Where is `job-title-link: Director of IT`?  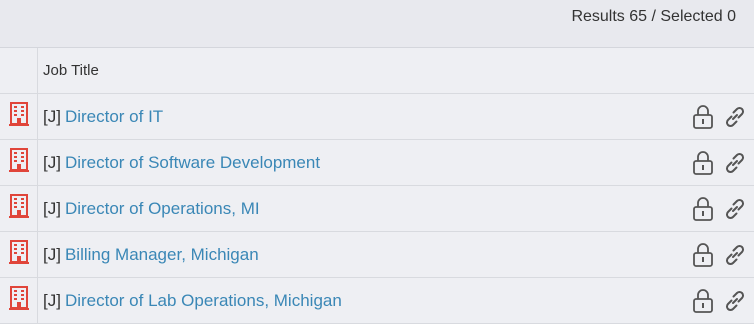 job-title-link: Director of IT is located at coordinates (114, 117).